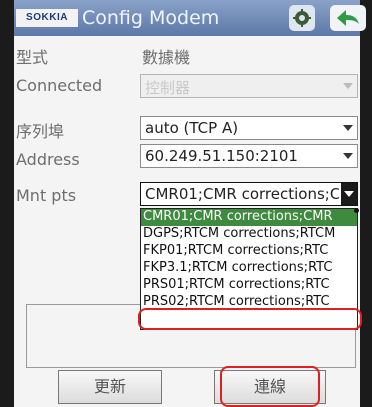 This screenshot has height=407, width=372. I want to click on port-label: 序列埠, so click(40, 131).